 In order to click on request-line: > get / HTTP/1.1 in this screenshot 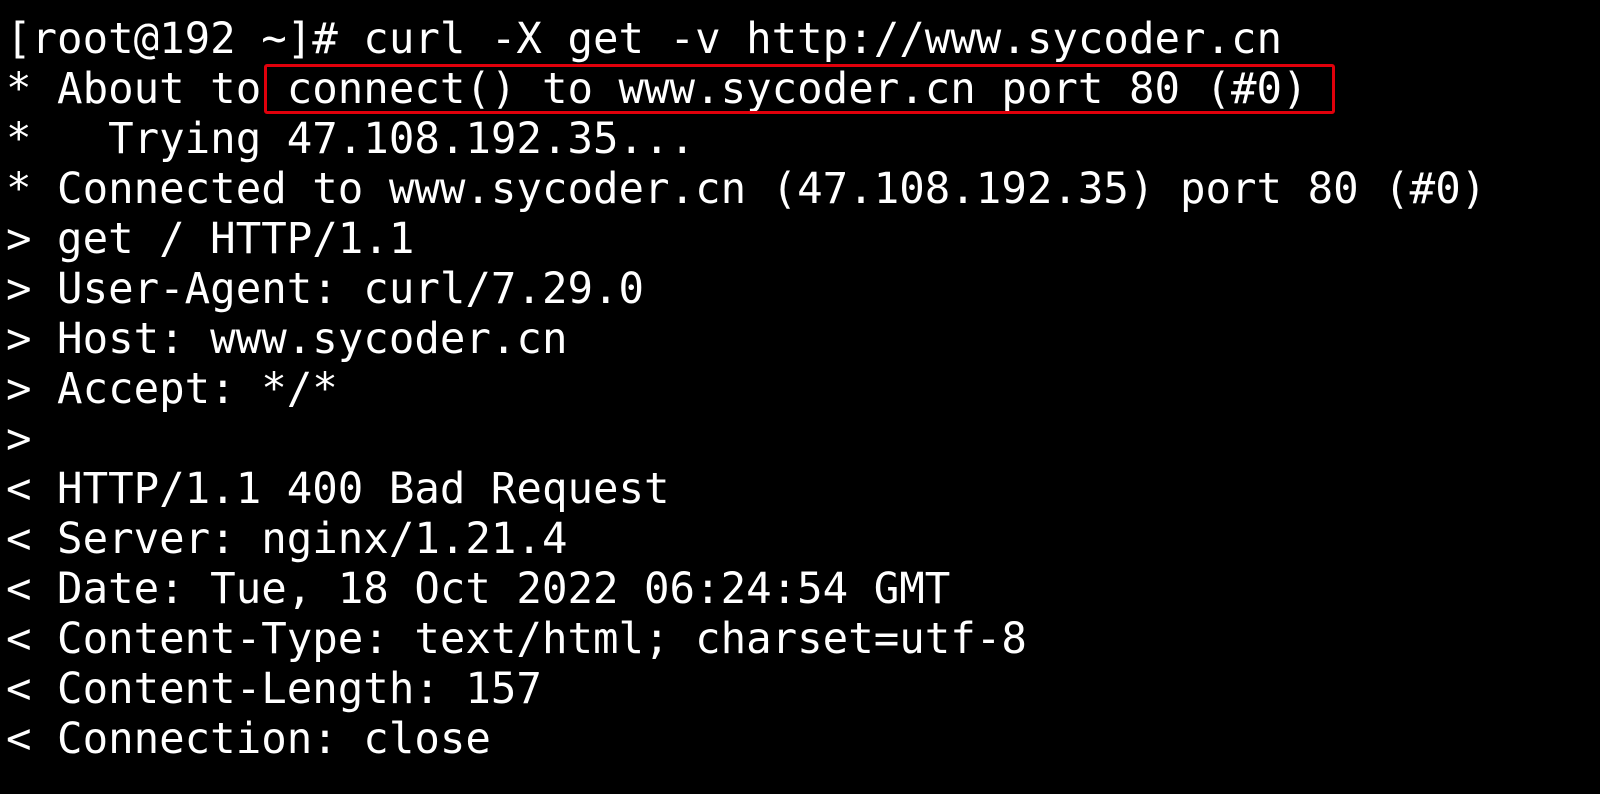, I will do `click(210, 238)`.